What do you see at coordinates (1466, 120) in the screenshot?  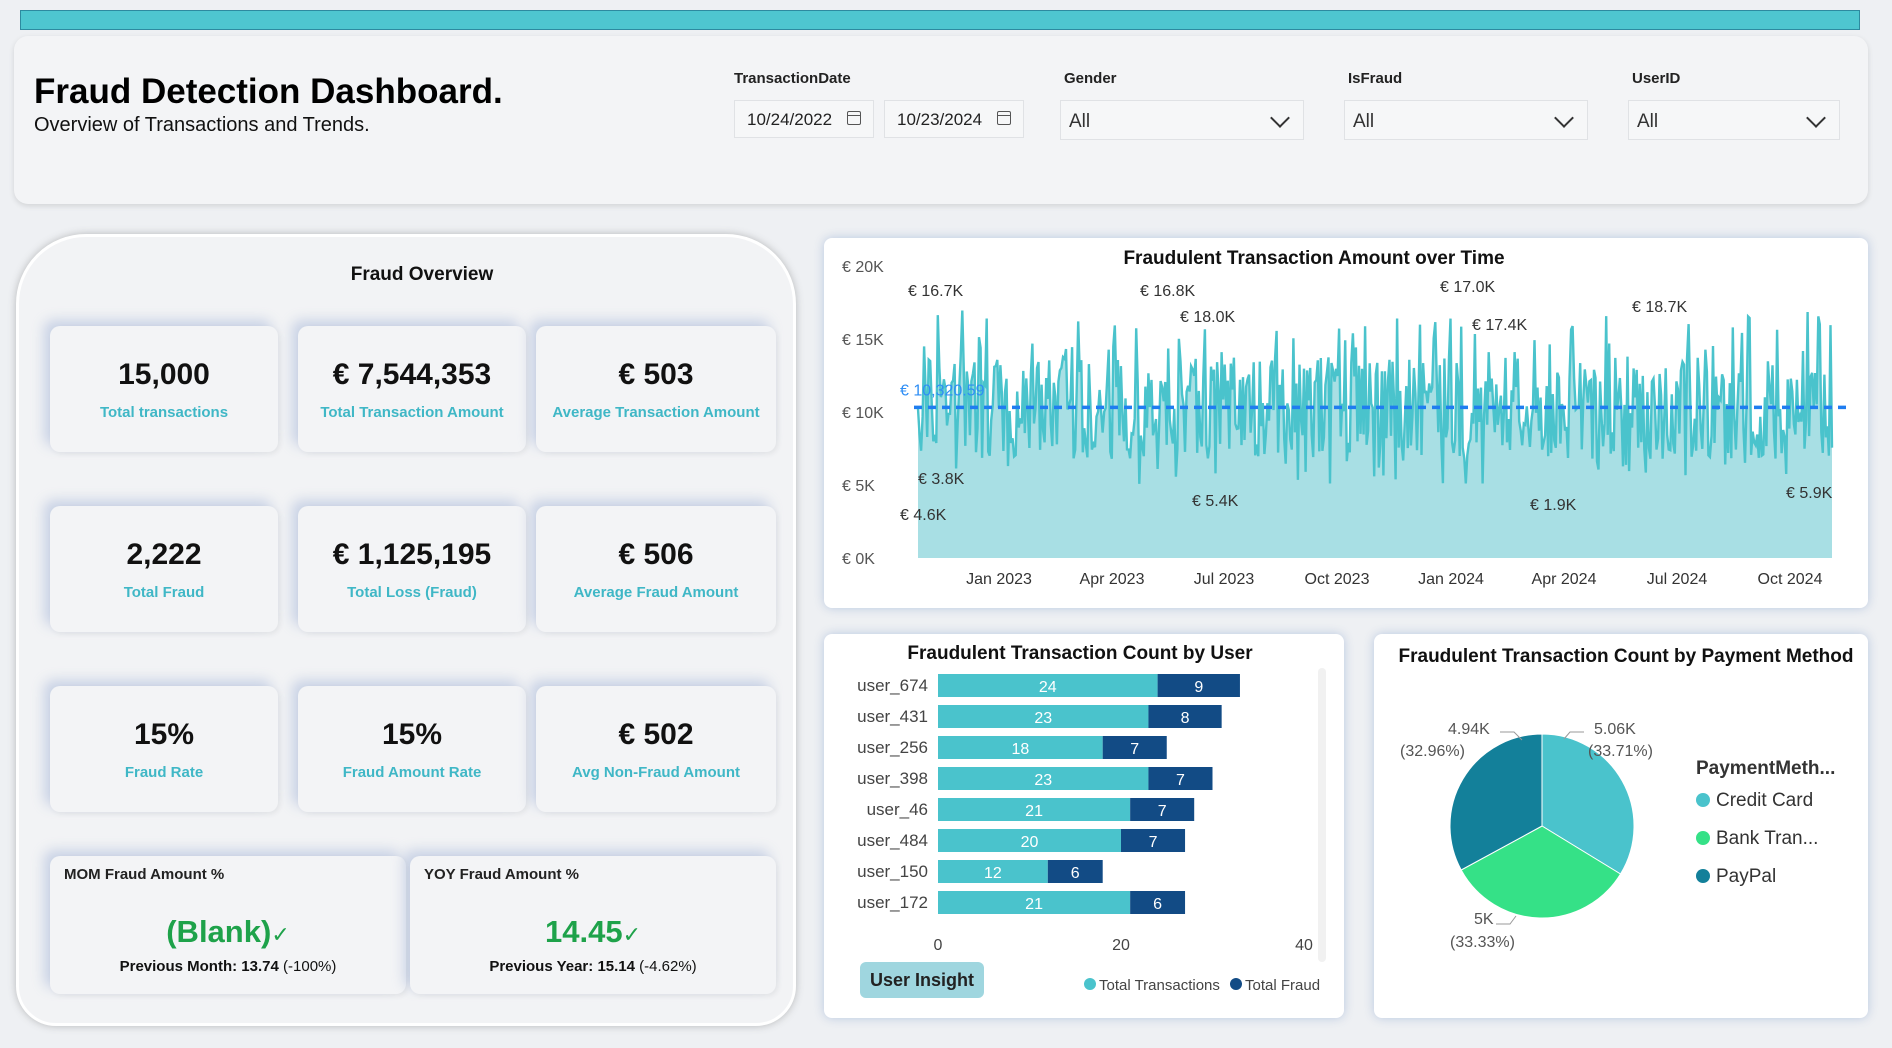 I see `isfraud-dropdown: All` at bounding box center [1466, 120].